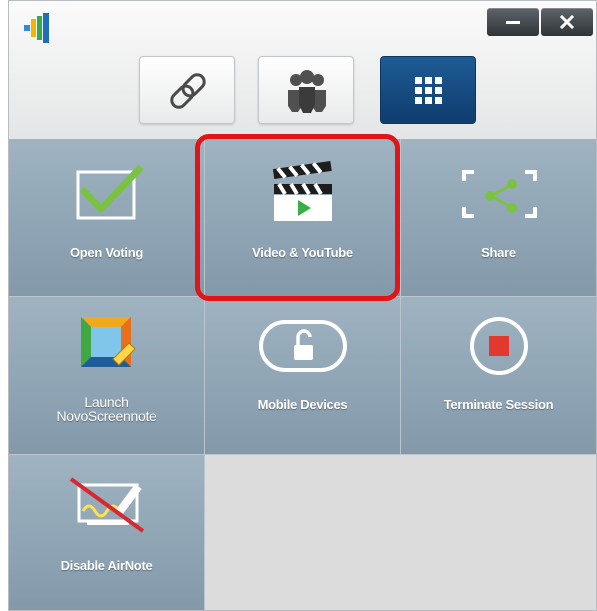 Image resolution: width=597 pixels, height=611 pixels. I want to click on launch-screennote-tile: Launch NovoScreennote, so click(107, 376).